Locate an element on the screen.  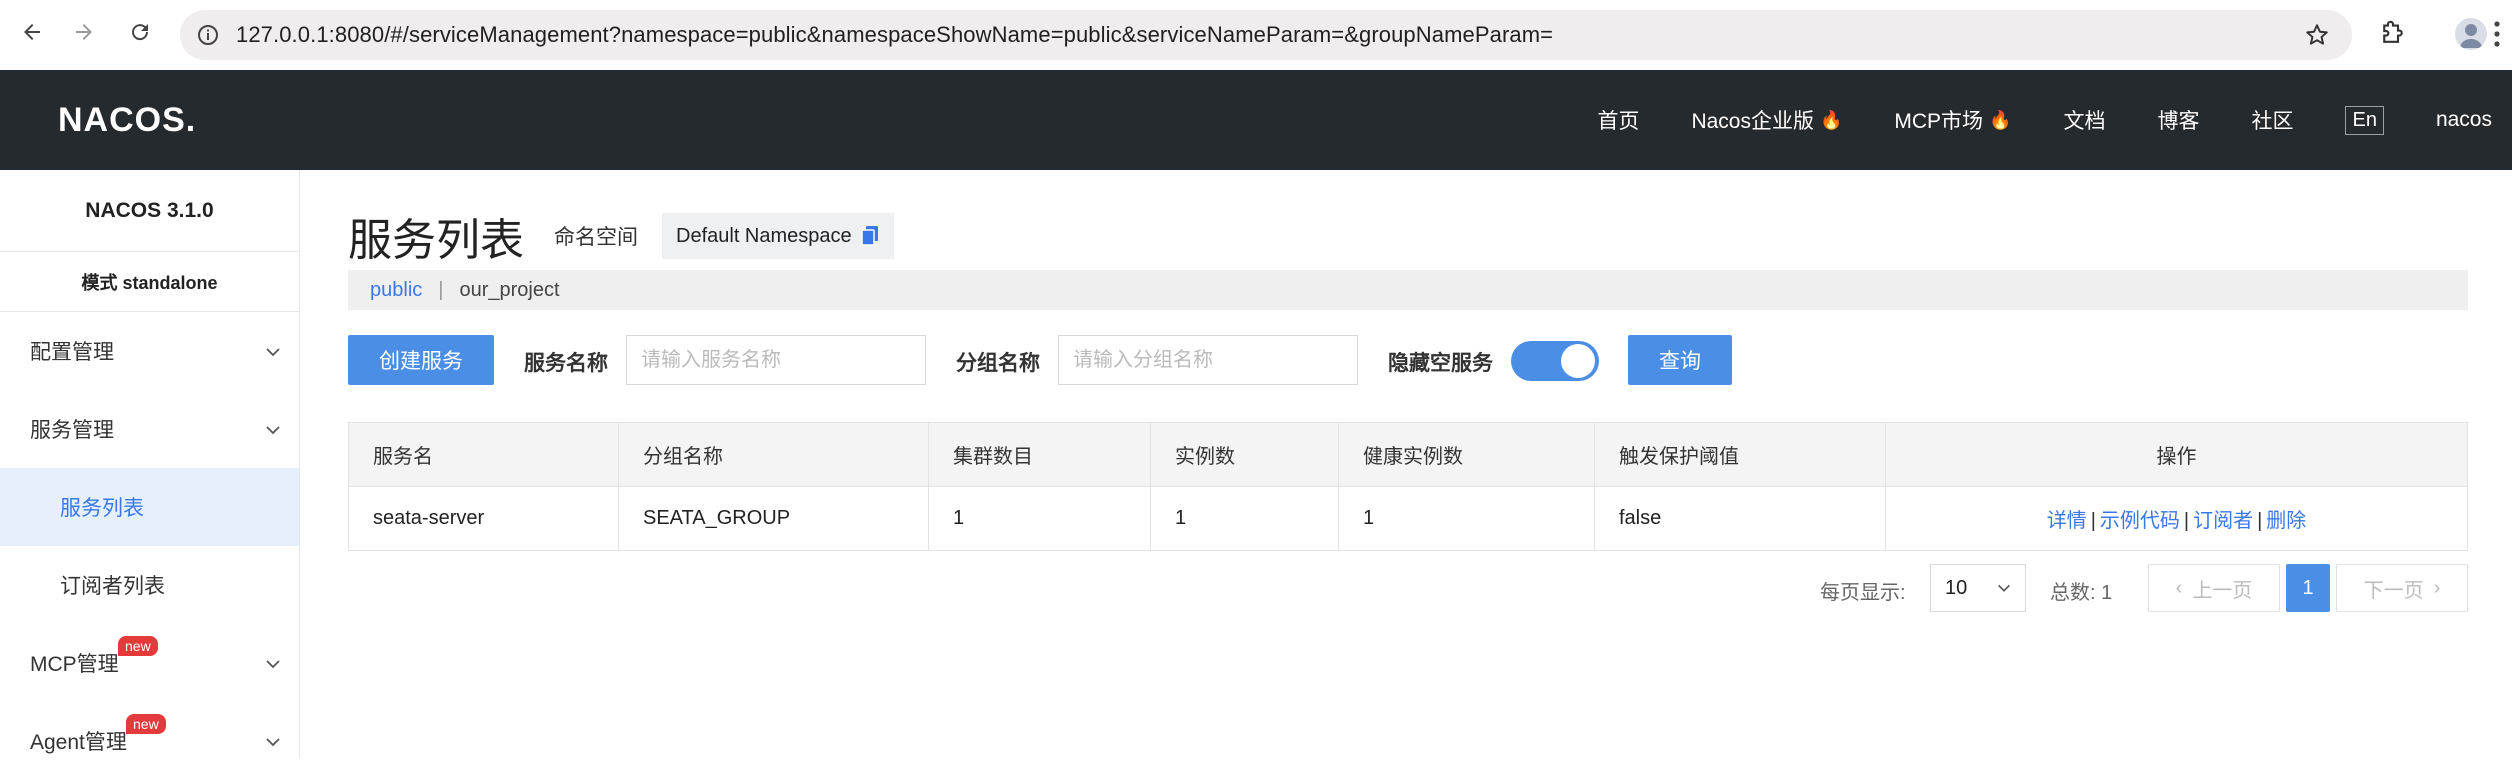
table-header-row: 服务名 分组名称 集群数目 实例数 健康实例数 触发保护阈值 操作 is located at coordinates (1408, 454).